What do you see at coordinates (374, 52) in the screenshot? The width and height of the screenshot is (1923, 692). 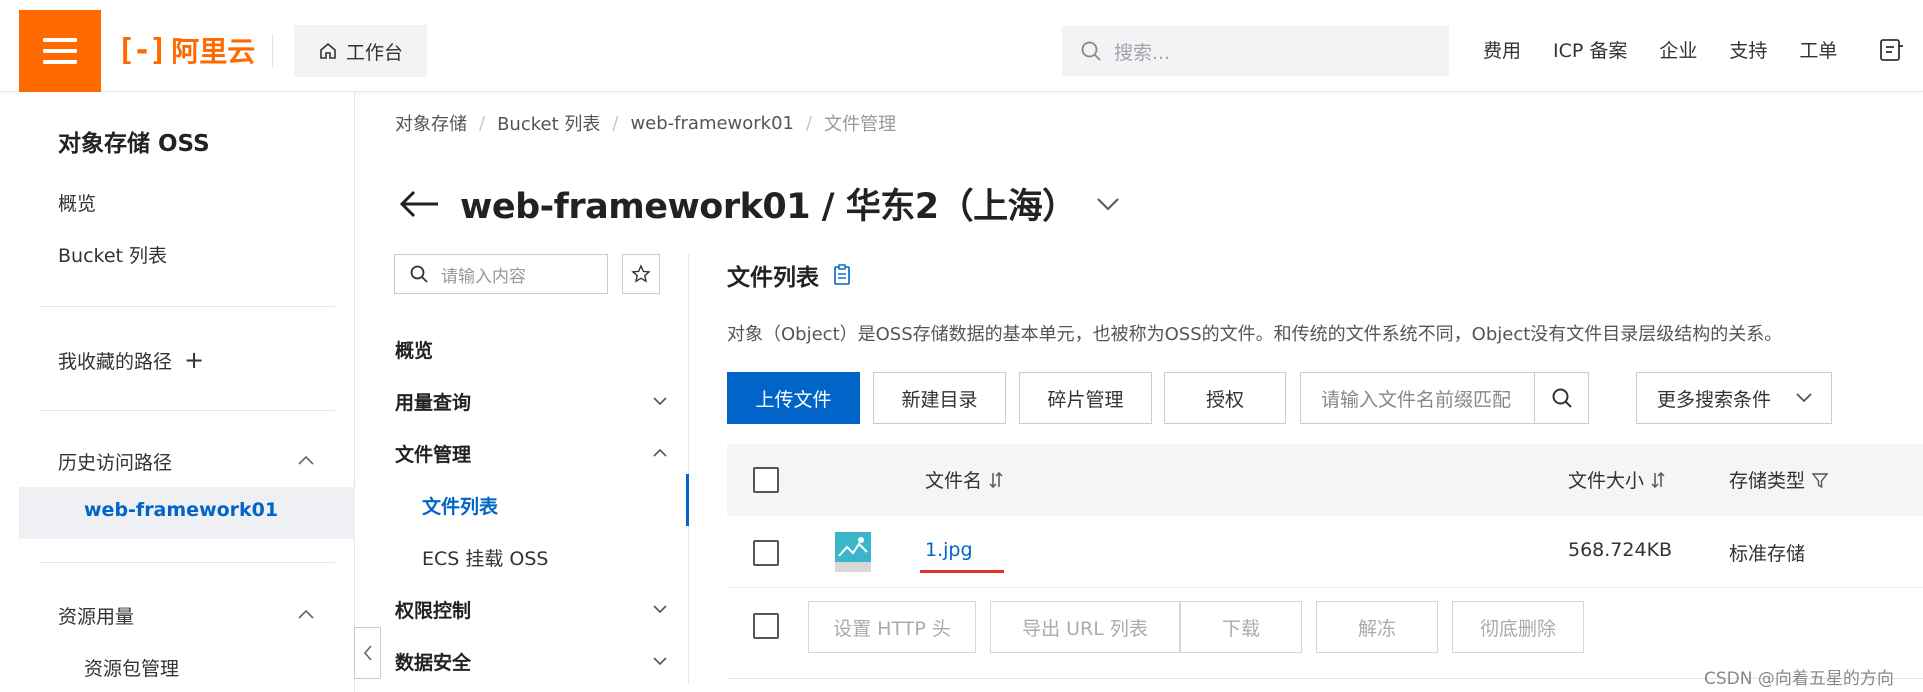 I see `workbench-label: 工作台` at bounding box center [374, 52].